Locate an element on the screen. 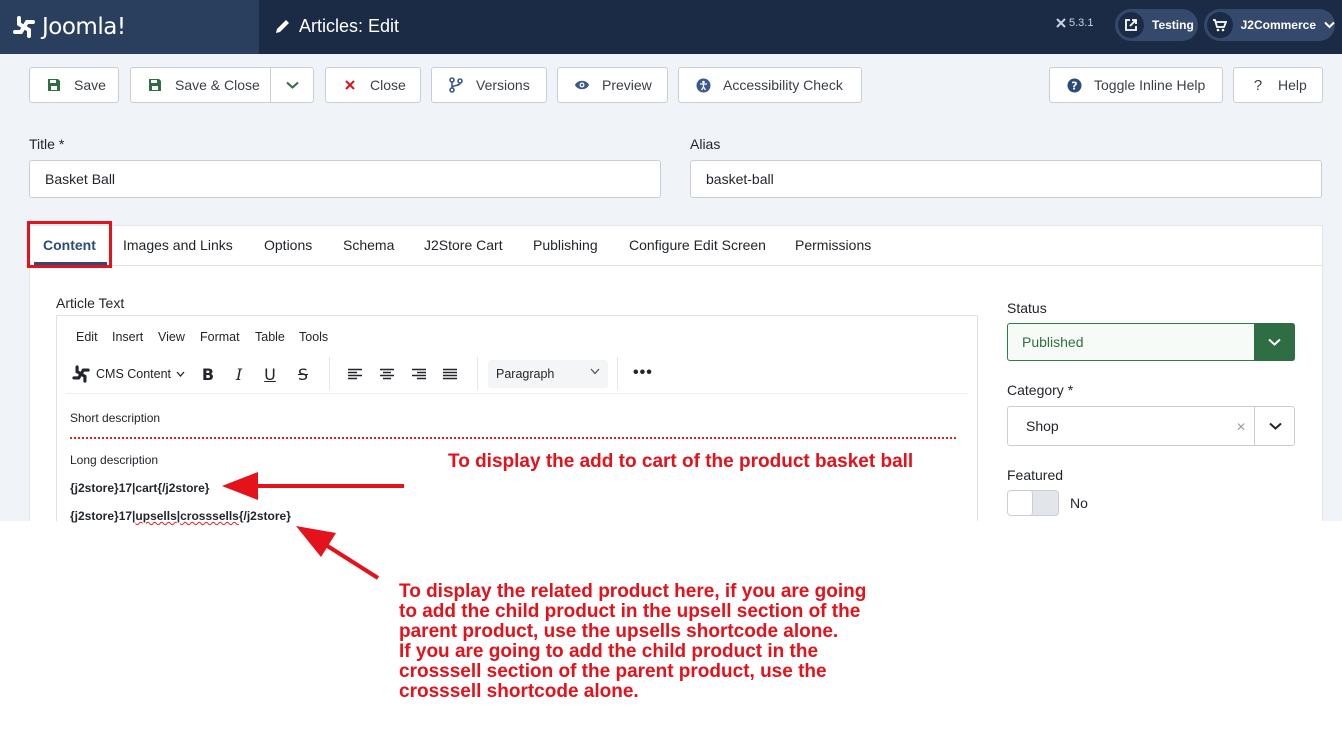 This screenshot has width=1342, height=733. shortcode-crosssells: crosssells is located at coordinates (209, 516).